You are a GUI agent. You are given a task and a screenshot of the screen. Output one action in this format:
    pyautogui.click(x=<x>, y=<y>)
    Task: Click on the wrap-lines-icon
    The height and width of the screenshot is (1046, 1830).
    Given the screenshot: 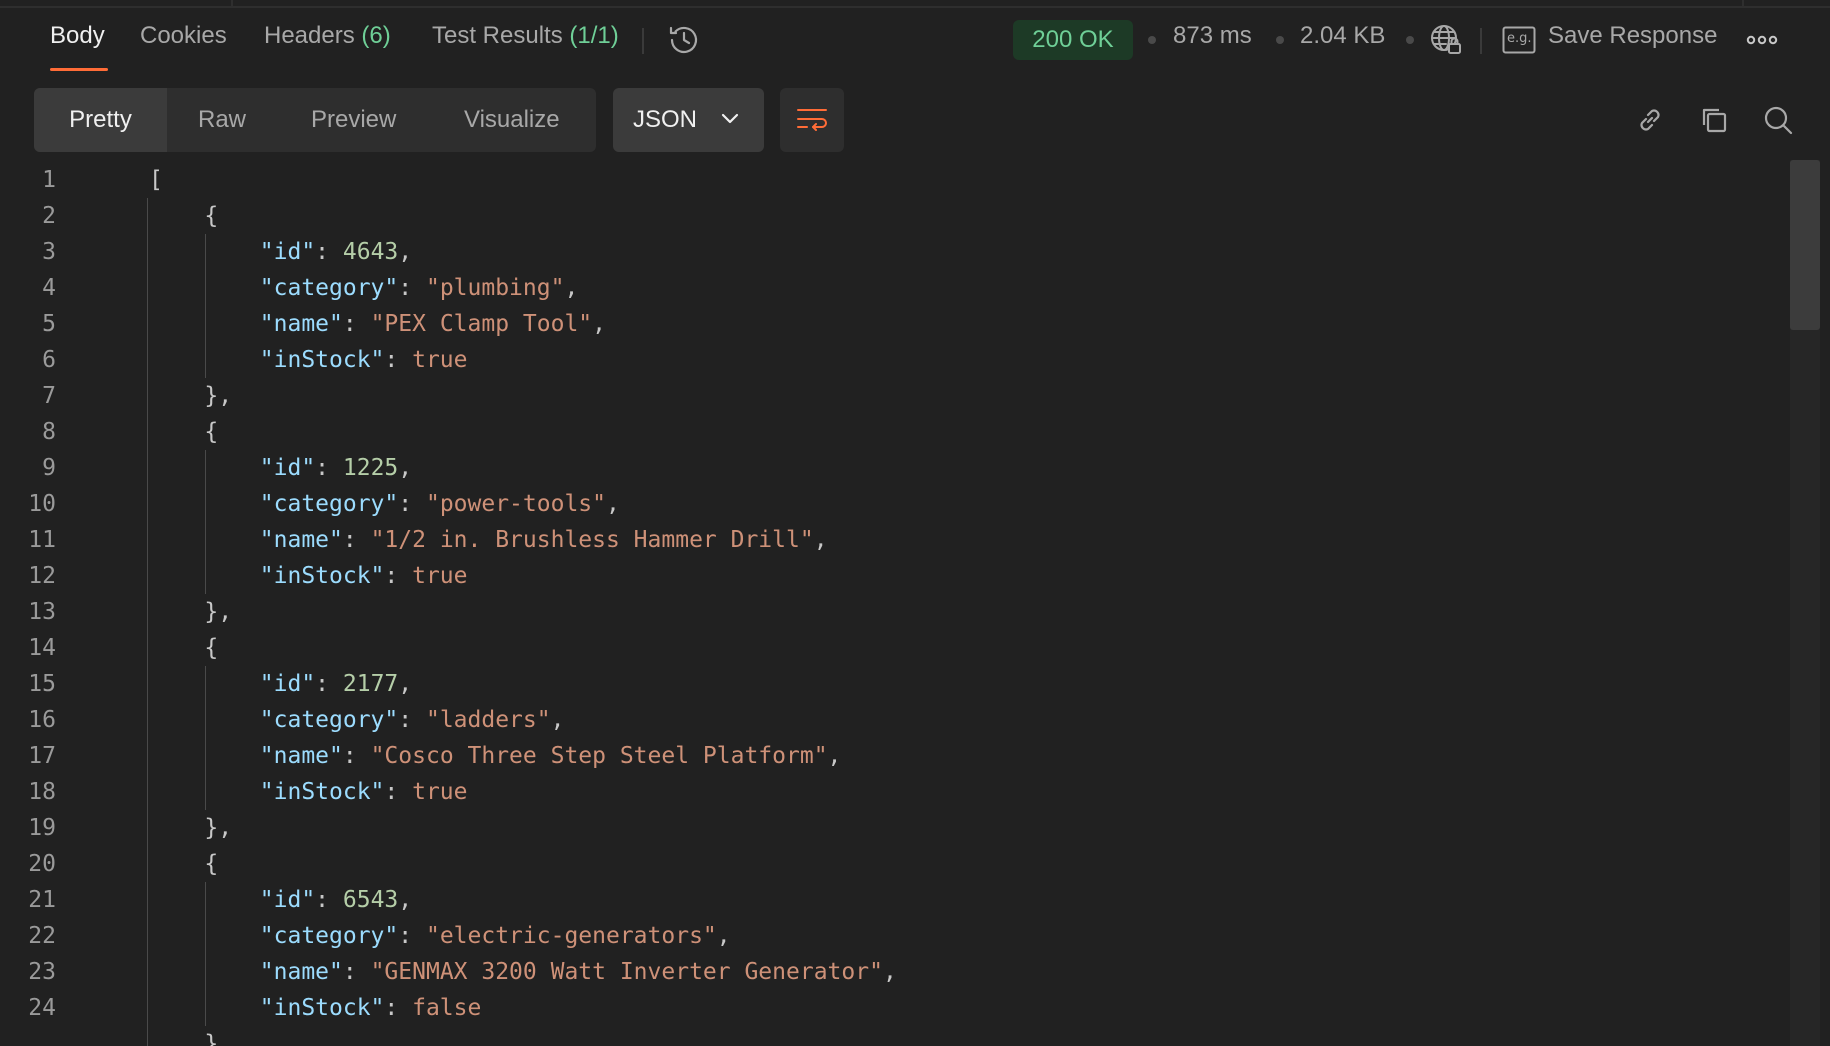 What is the action you would take?
    pyautogui.click(x=812, y=120)
    